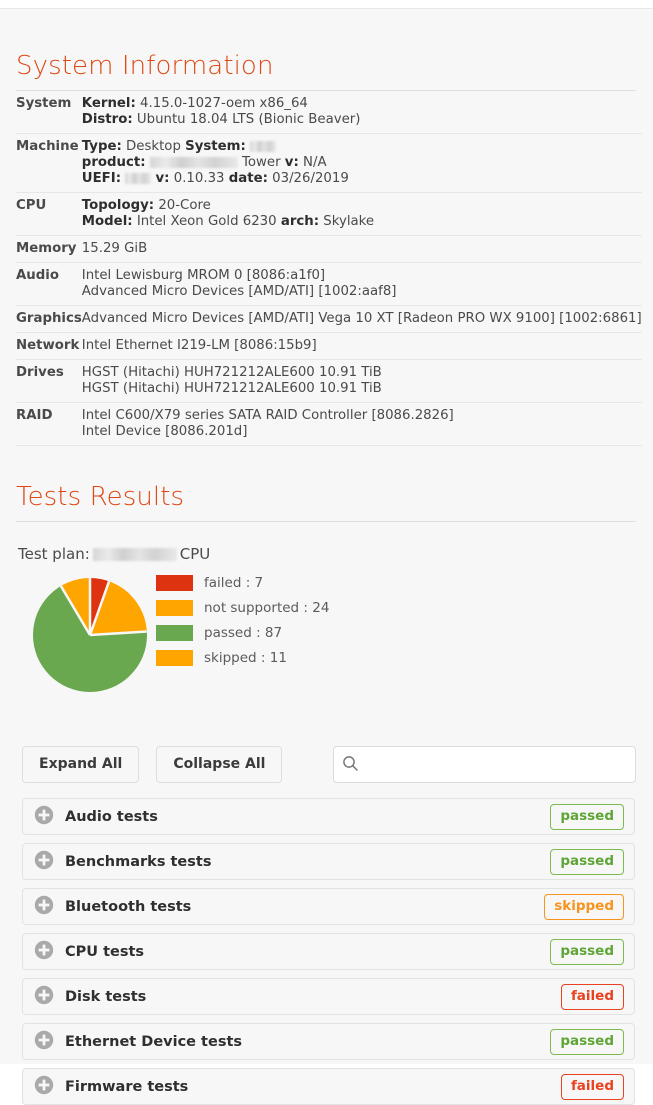 This screenshot has height=1105, width=653. What do you see at coordinates (328, 906) in the screenshot?
I see `test-section-row: Bluetooth tests skipped` at bounding box center [328, 906].